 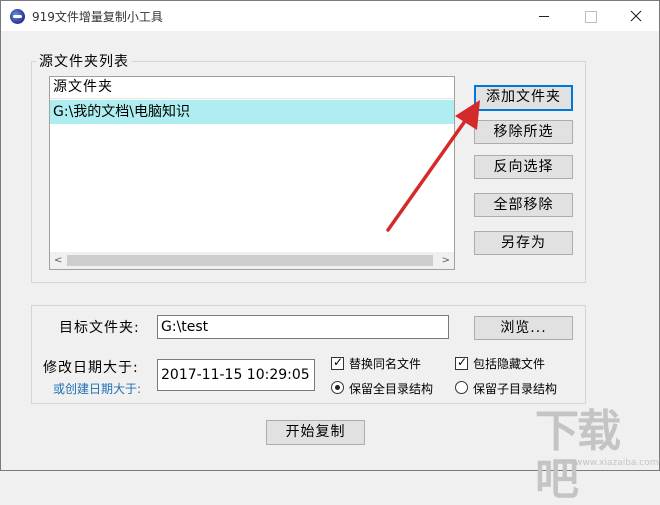 What do you see at coordinates (84, 61) in the screenshot?
I see `source-group-legend: 源文件夹列表` at bounding box center [84, 61].